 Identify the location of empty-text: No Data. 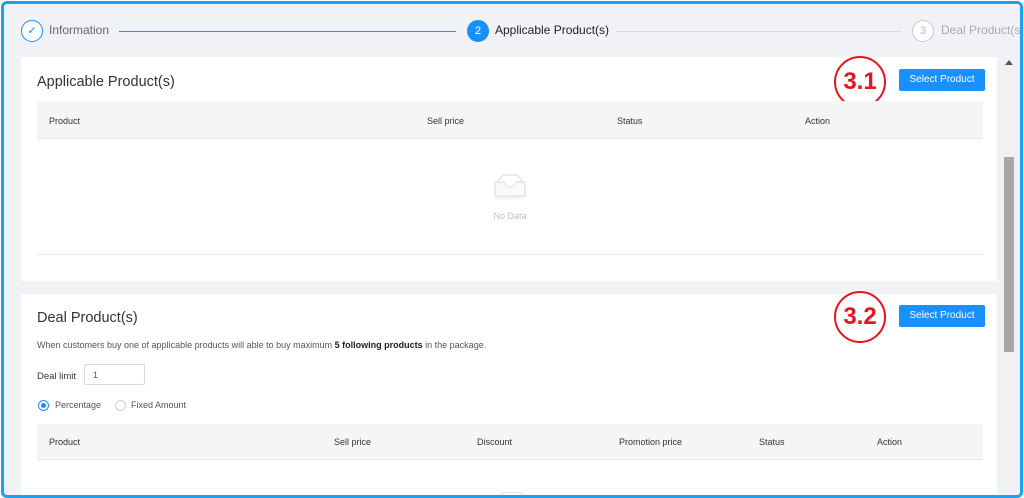
(510, 216).